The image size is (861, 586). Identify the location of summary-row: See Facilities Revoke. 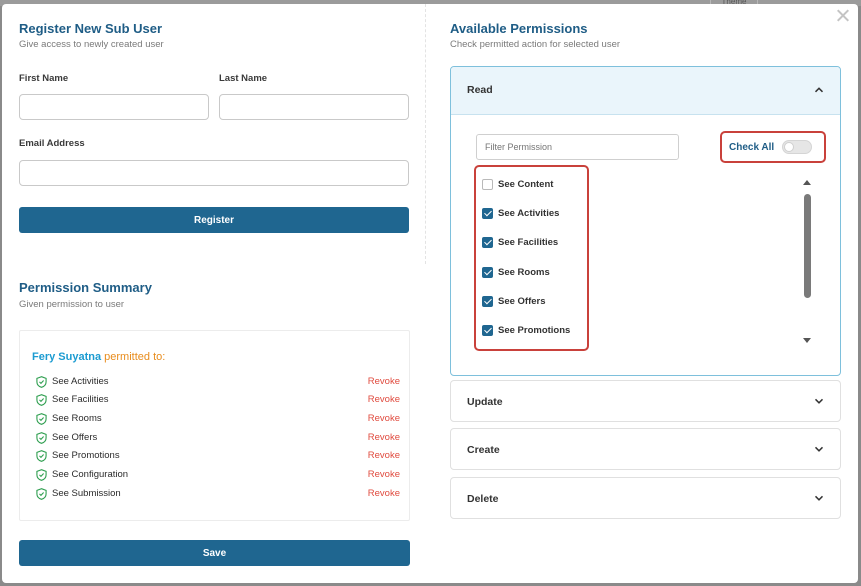
(217, 400).